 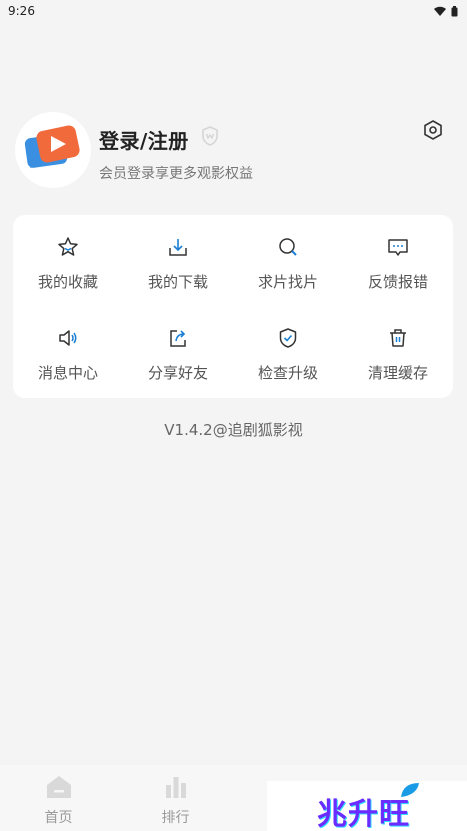 What do you see at coordinates (21, 11) in the screenshot?
I see `status-time: 9:26` at bounding box center [21, 11].